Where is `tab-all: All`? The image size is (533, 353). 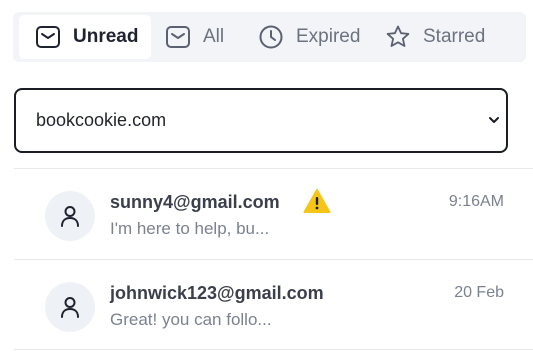
tab-all: All is located at coordinates (200, 37).